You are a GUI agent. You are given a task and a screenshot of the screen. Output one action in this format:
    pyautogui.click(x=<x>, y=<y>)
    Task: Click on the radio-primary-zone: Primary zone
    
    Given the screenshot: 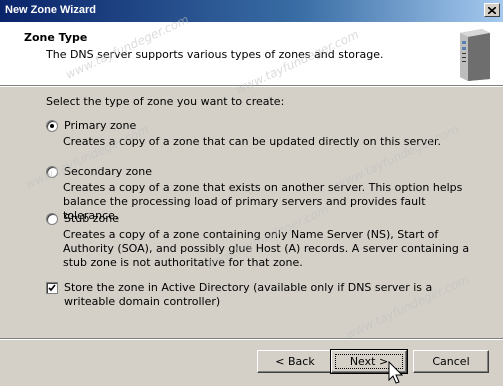 What is the action you would take?
    pyautogui.click(x=91, y=125)
    